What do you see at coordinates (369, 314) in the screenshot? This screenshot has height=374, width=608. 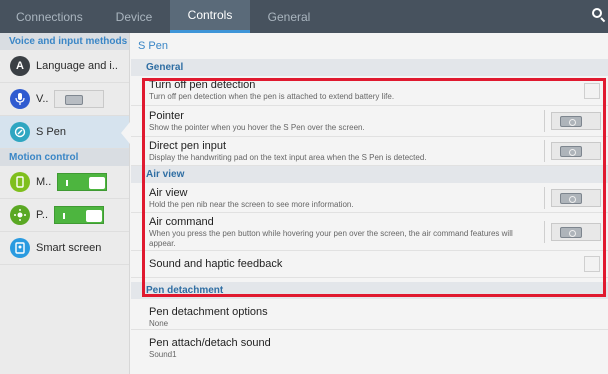 I see `setting-pen-detachment-options: Pen detachment options None` at bounding box center [369, 314].